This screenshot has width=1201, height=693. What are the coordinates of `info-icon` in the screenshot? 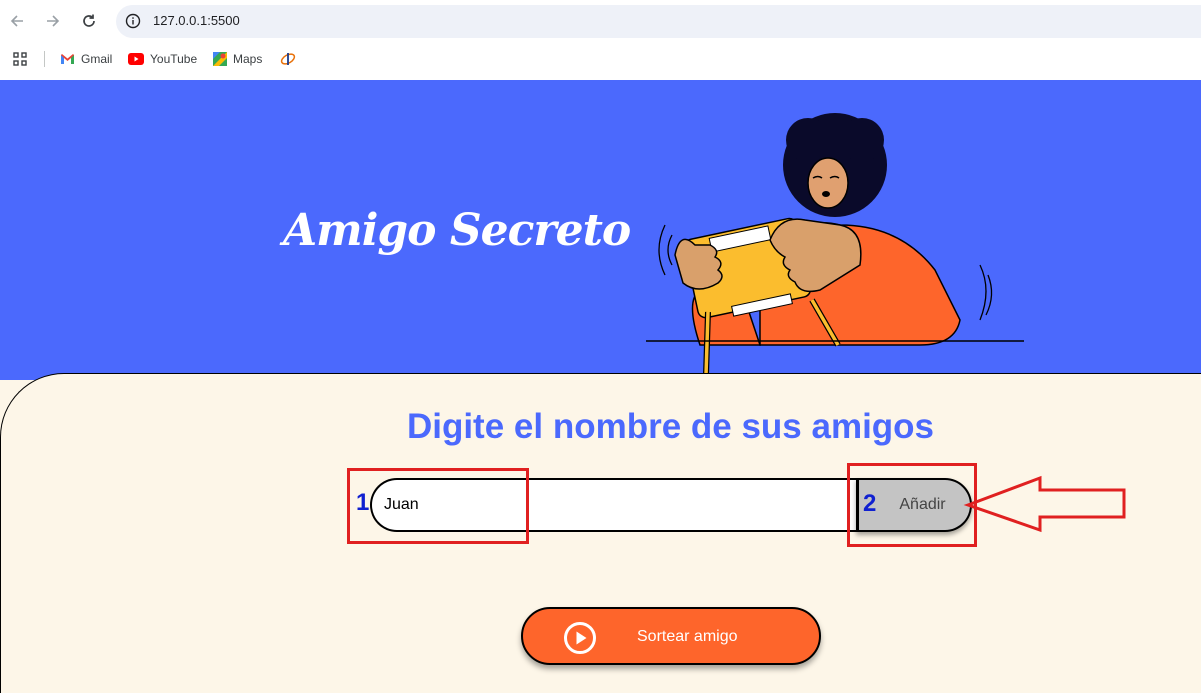 It's located at (133, 21).